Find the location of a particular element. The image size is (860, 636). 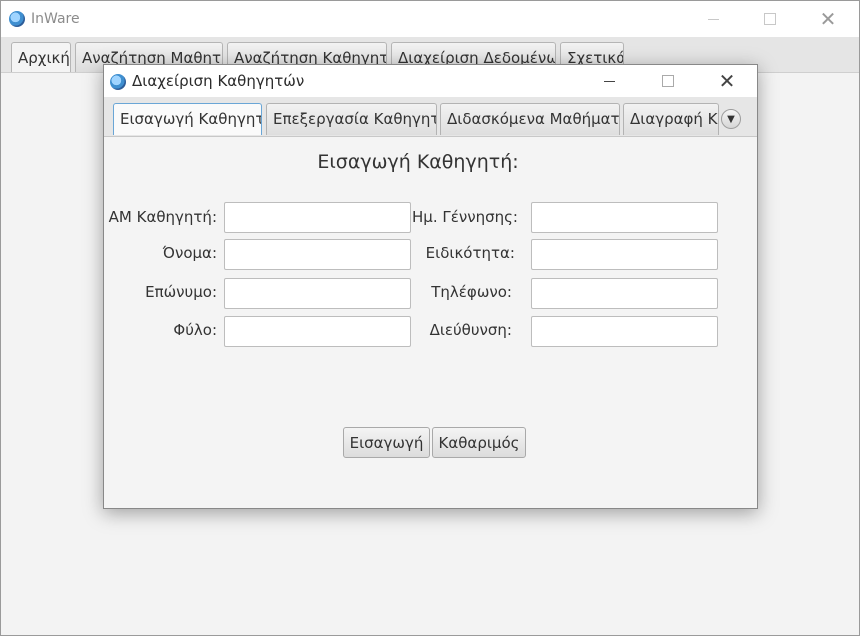

dialog-title: Διαχείριση Καθηγητών is located at coordinates (218, 81).